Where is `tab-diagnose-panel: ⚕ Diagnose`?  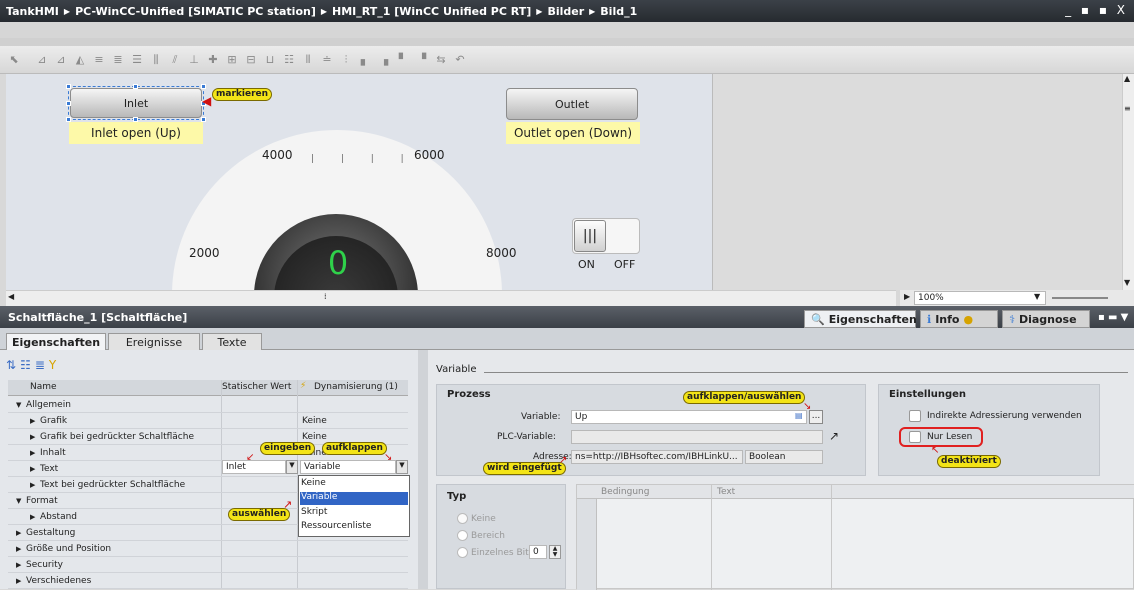 tab-diagnose-panel: ⚕ Diagnose is located at coordinates (1046, 319).